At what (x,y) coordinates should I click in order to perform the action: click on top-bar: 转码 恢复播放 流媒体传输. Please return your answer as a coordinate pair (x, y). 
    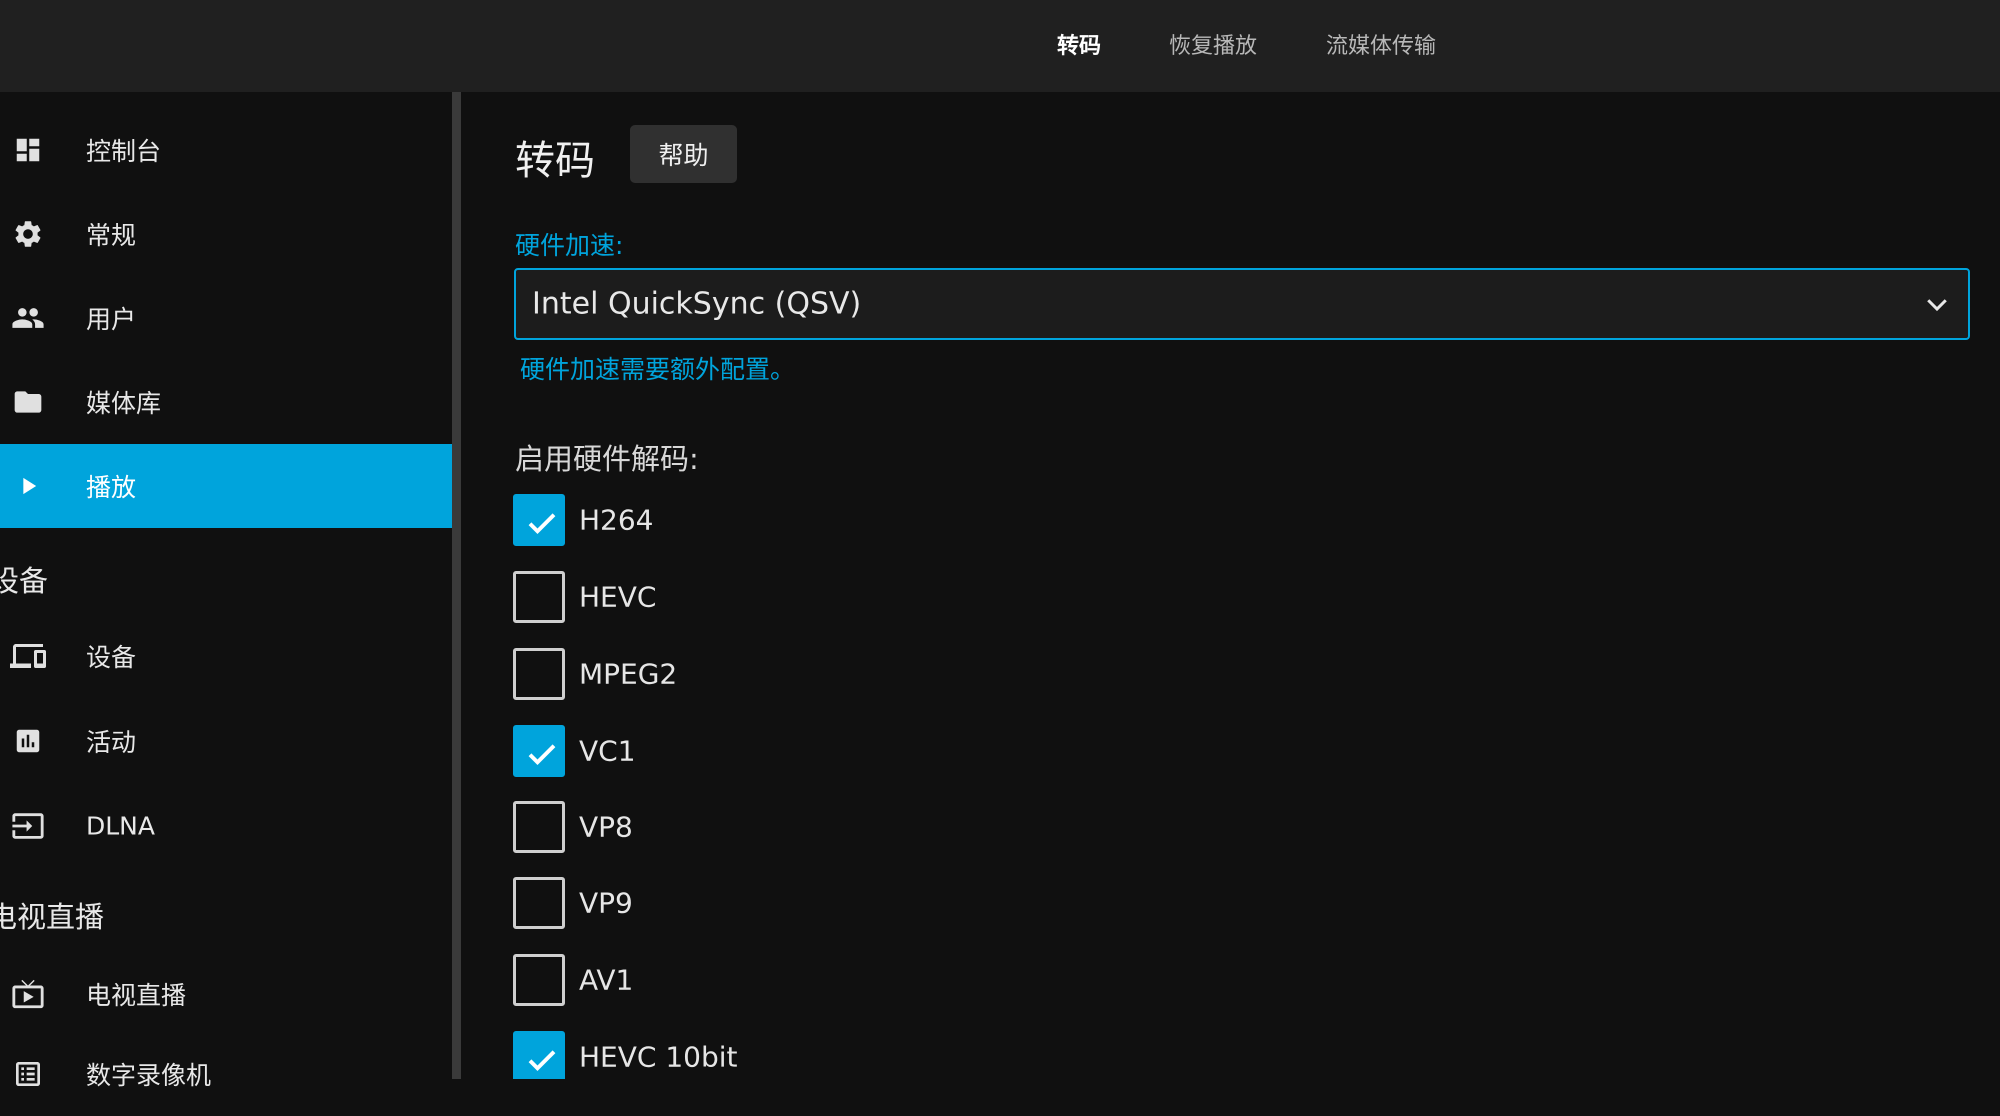
    Looking at the image, I should click on (1000, 46).